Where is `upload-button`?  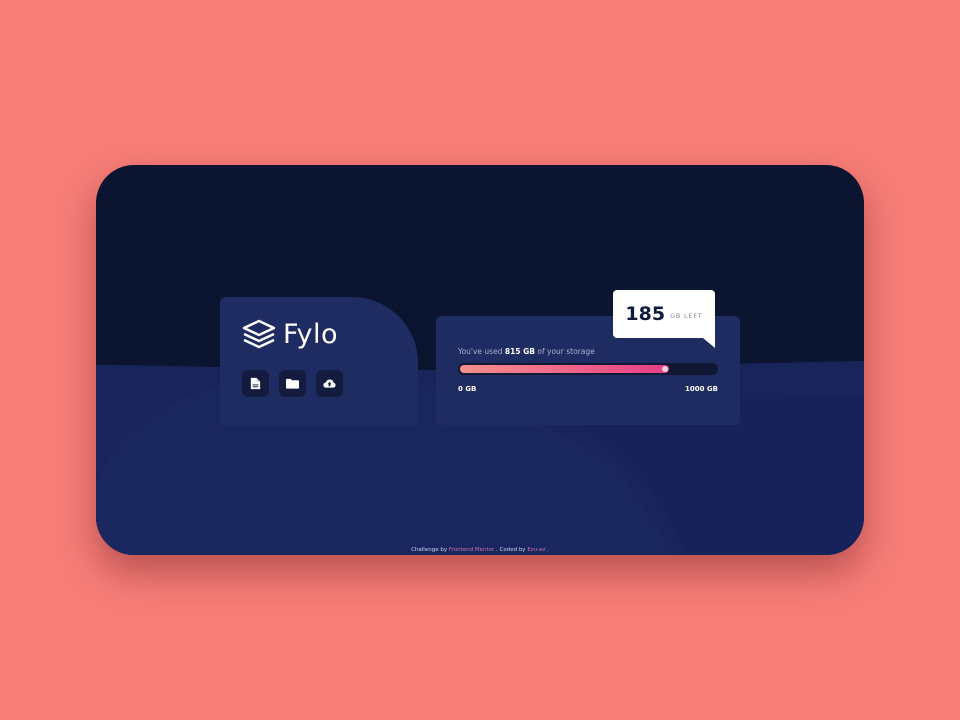 upload-button is located at coordinates (329, 383).